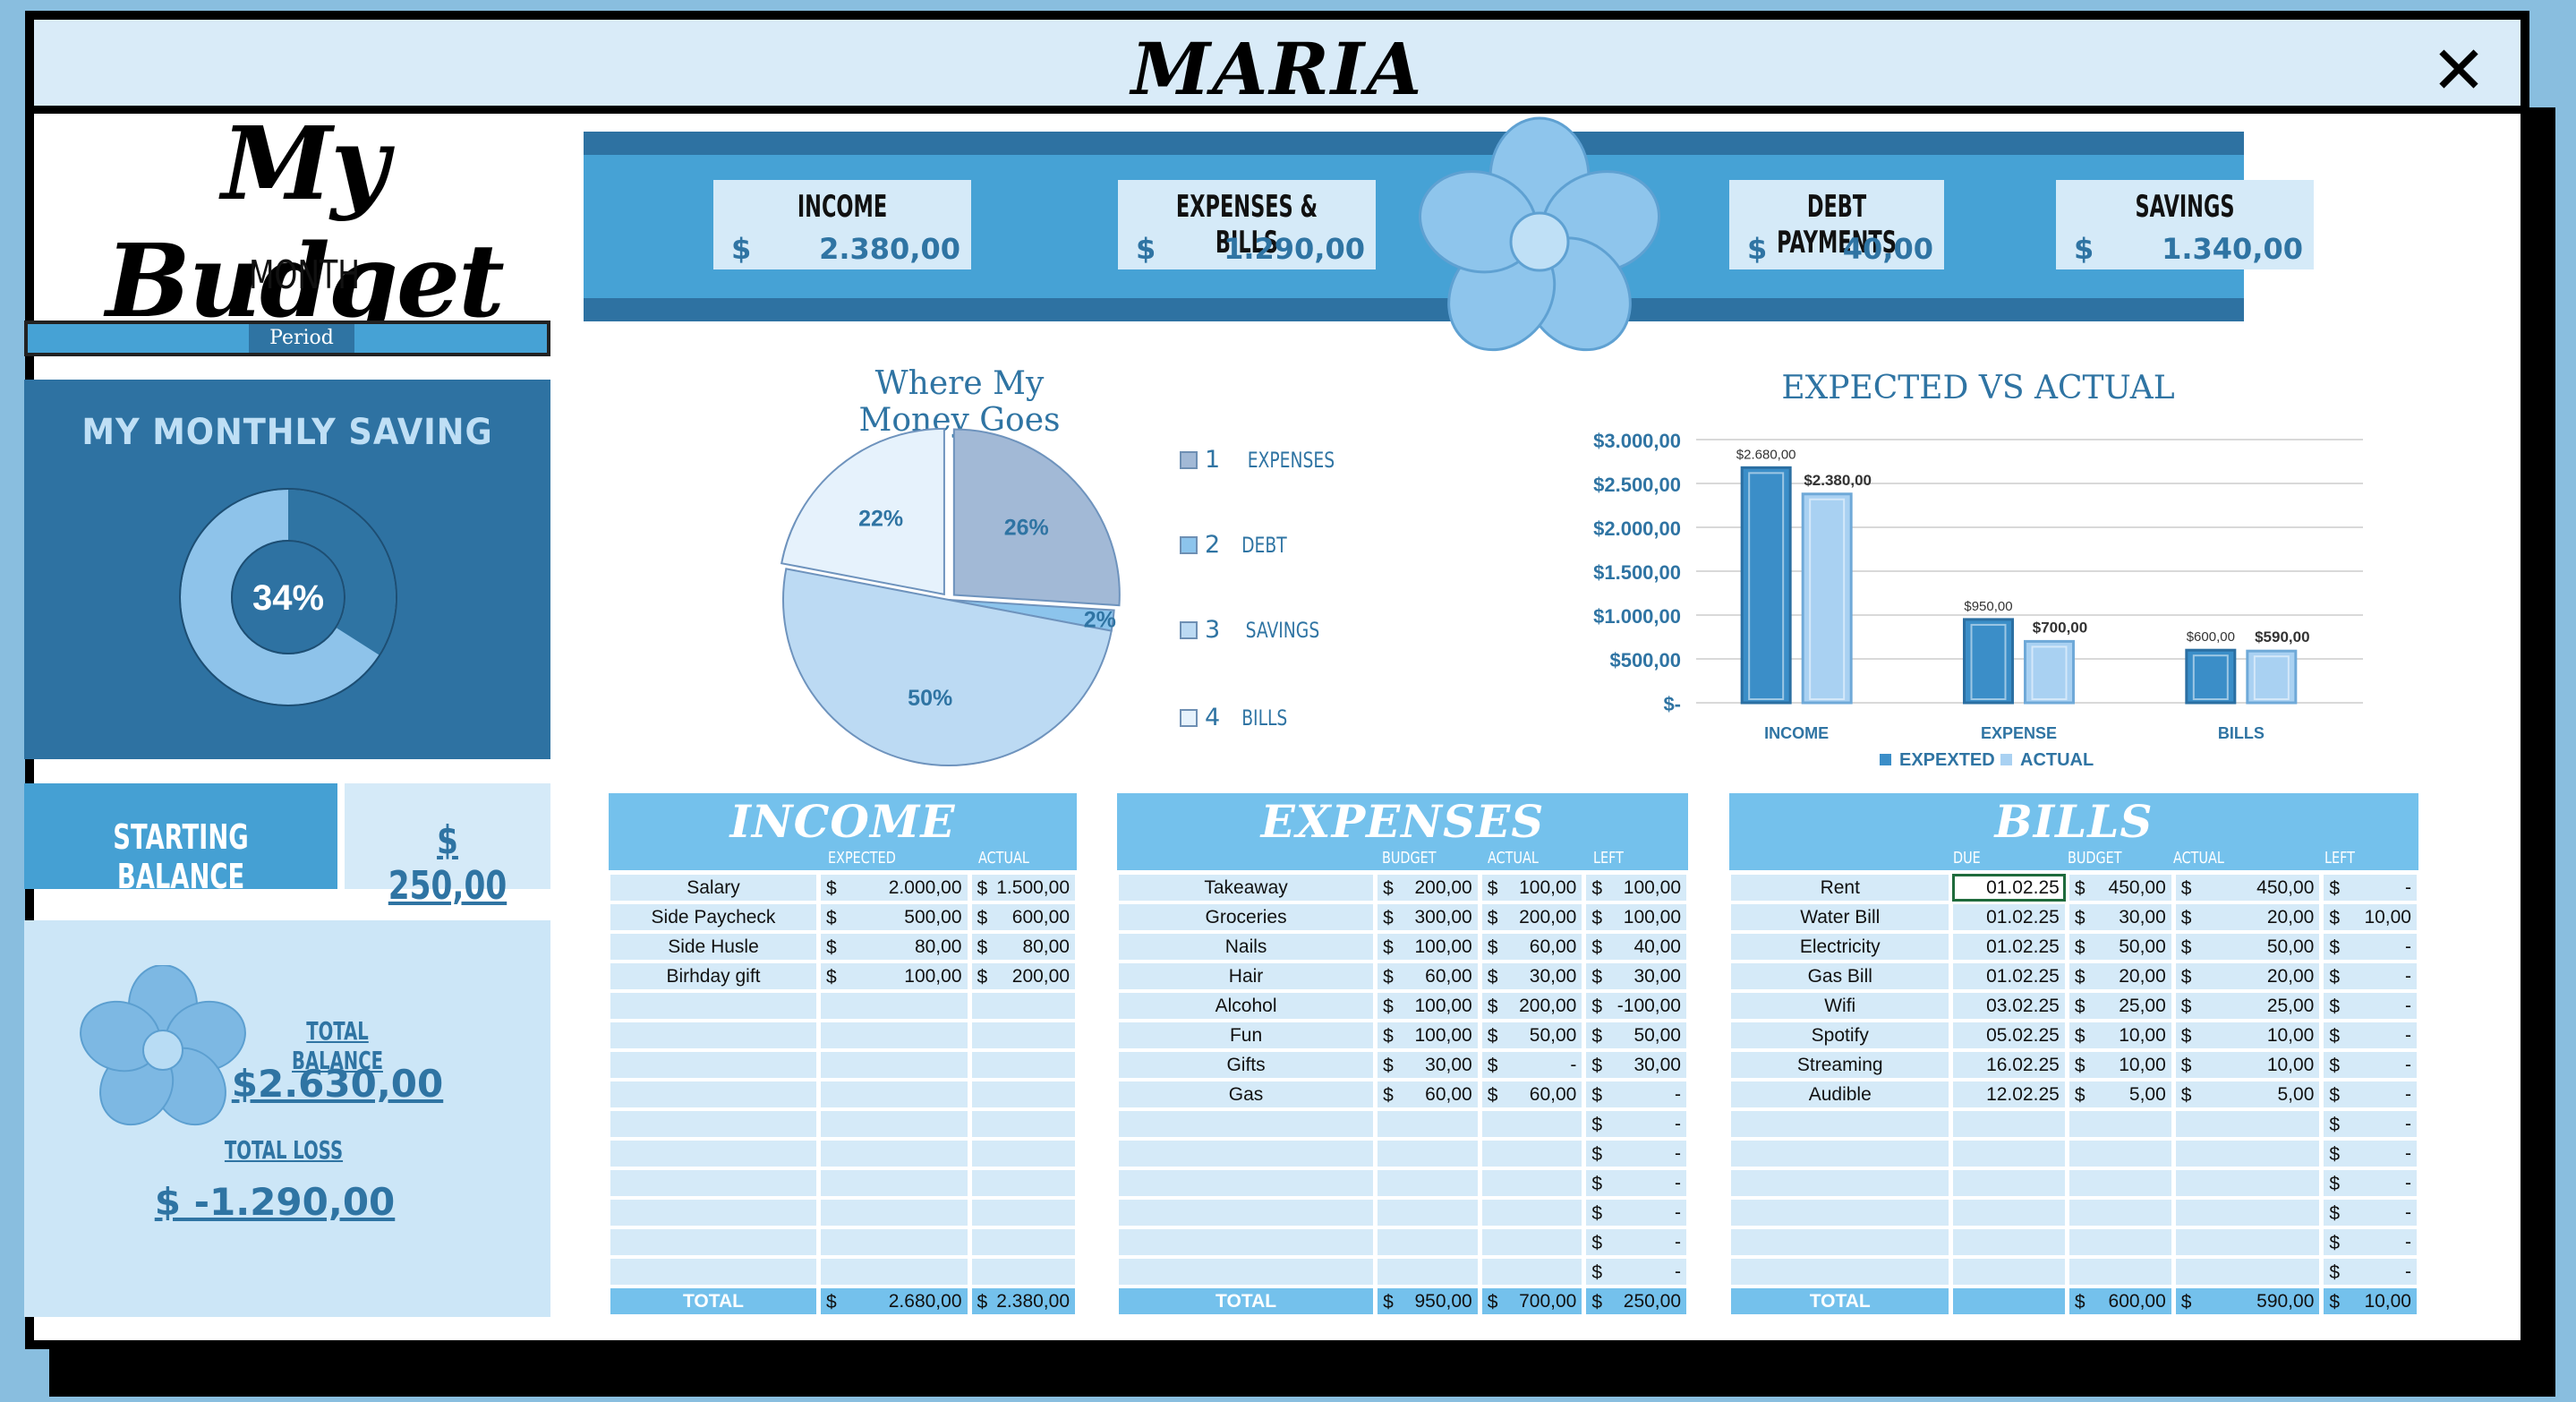 This screenshot has width=2576, height=1402. Describe the element at coordinates (2458, 70) in the screenshot. I see `close-icon: ✕` at that location.